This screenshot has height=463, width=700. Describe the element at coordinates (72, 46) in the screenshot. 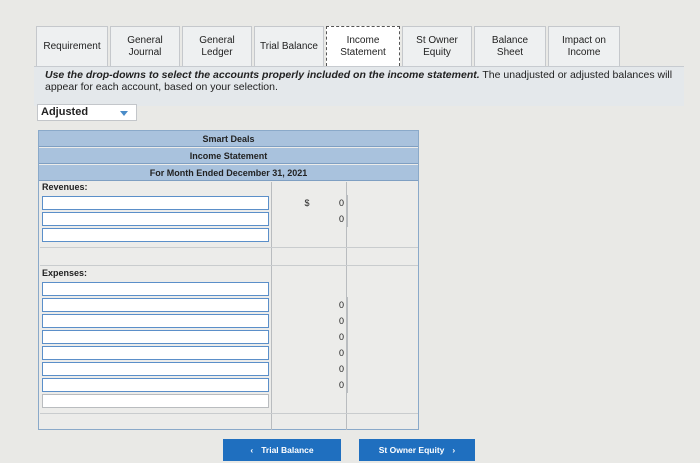

I see `tab-requirement: Requirement` at that location.